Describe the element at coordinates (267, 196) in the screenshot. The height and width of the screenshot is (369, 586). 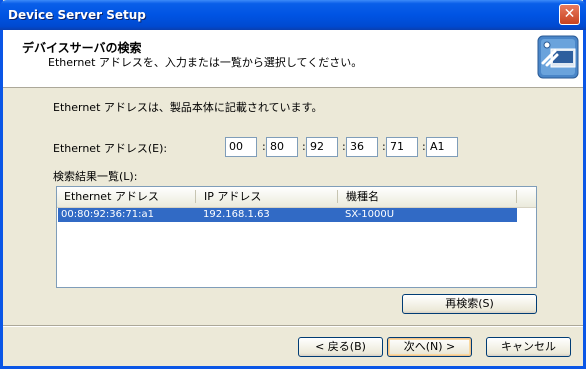
I see `column-header-ip: IP アドレス` at that location.